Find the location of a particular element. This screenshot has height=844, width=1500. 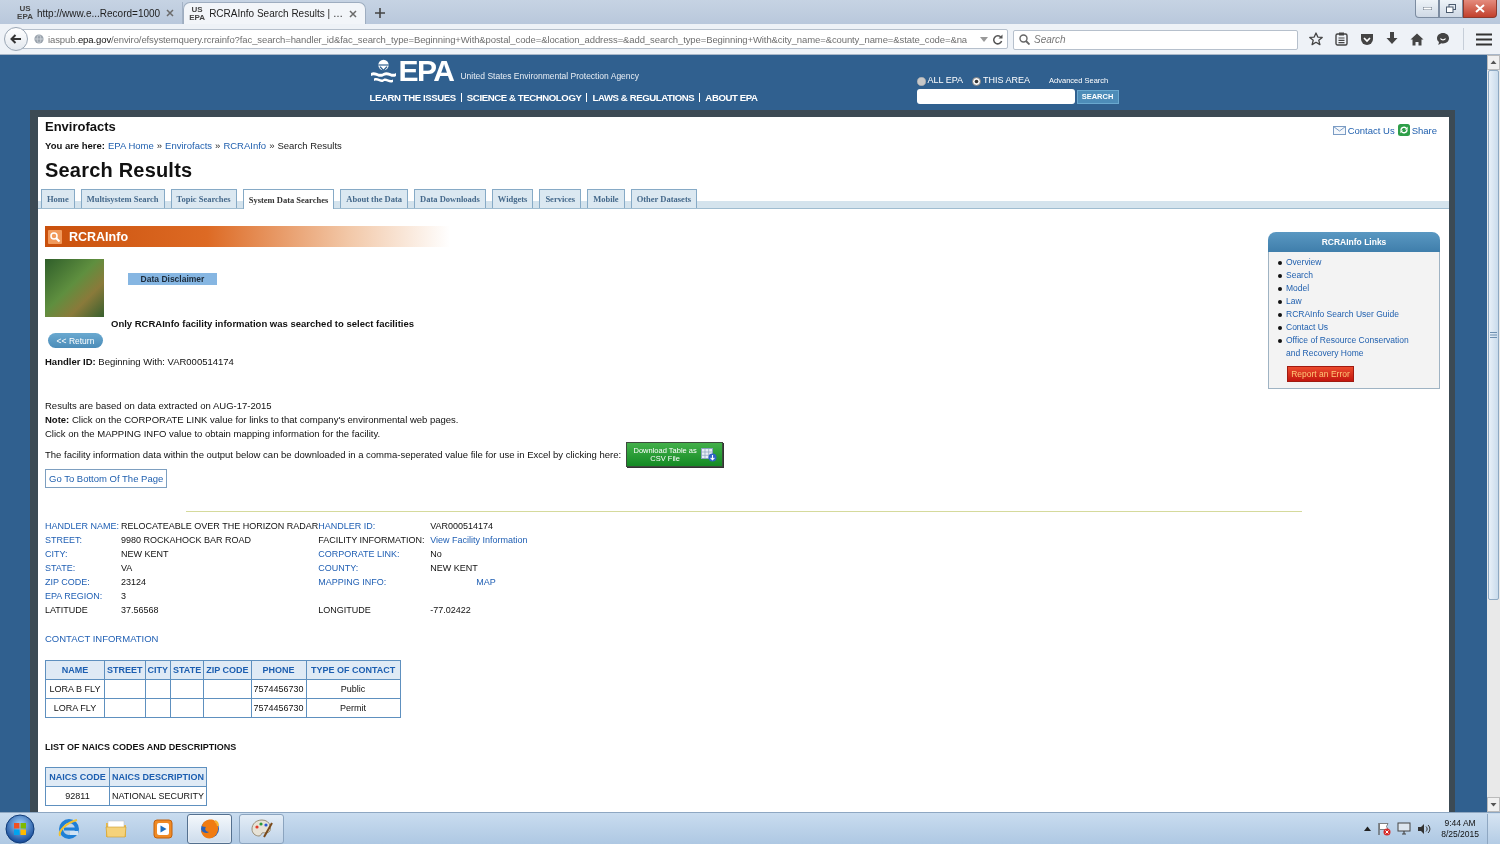

field-label: HANDLER ID: is located at coordinates (374, 526).